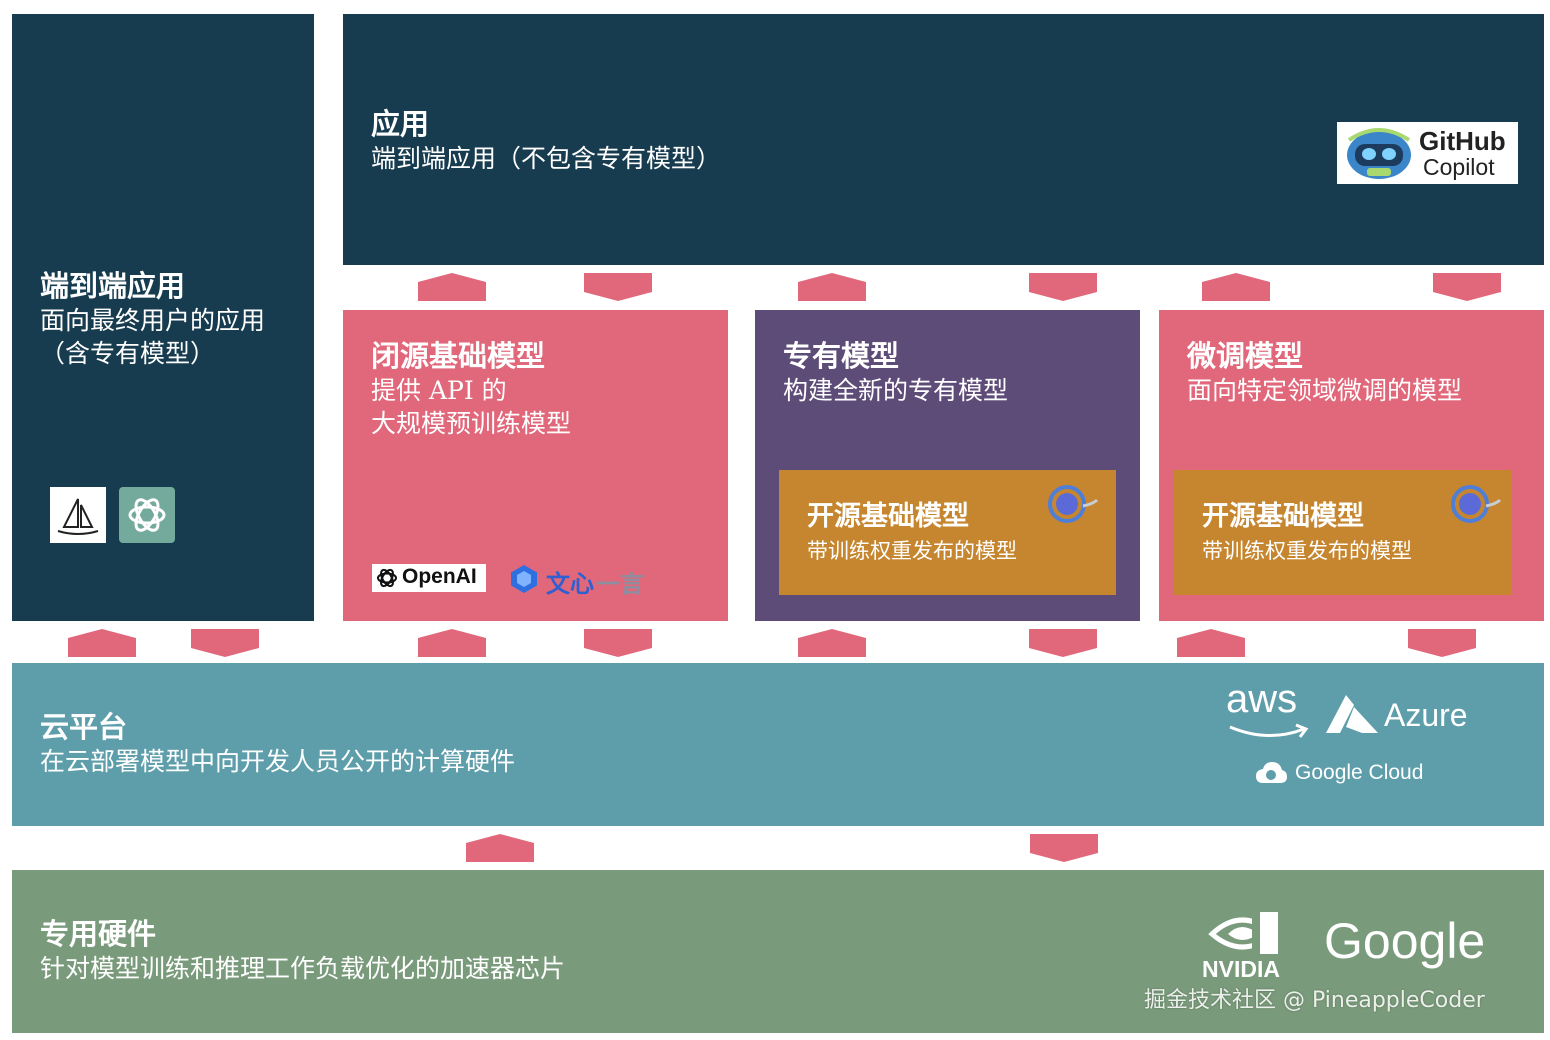  What do you see at coordinates (524, 579) in the screenshot?
I see `wenxin-icon` at bounding box center [524, 579].